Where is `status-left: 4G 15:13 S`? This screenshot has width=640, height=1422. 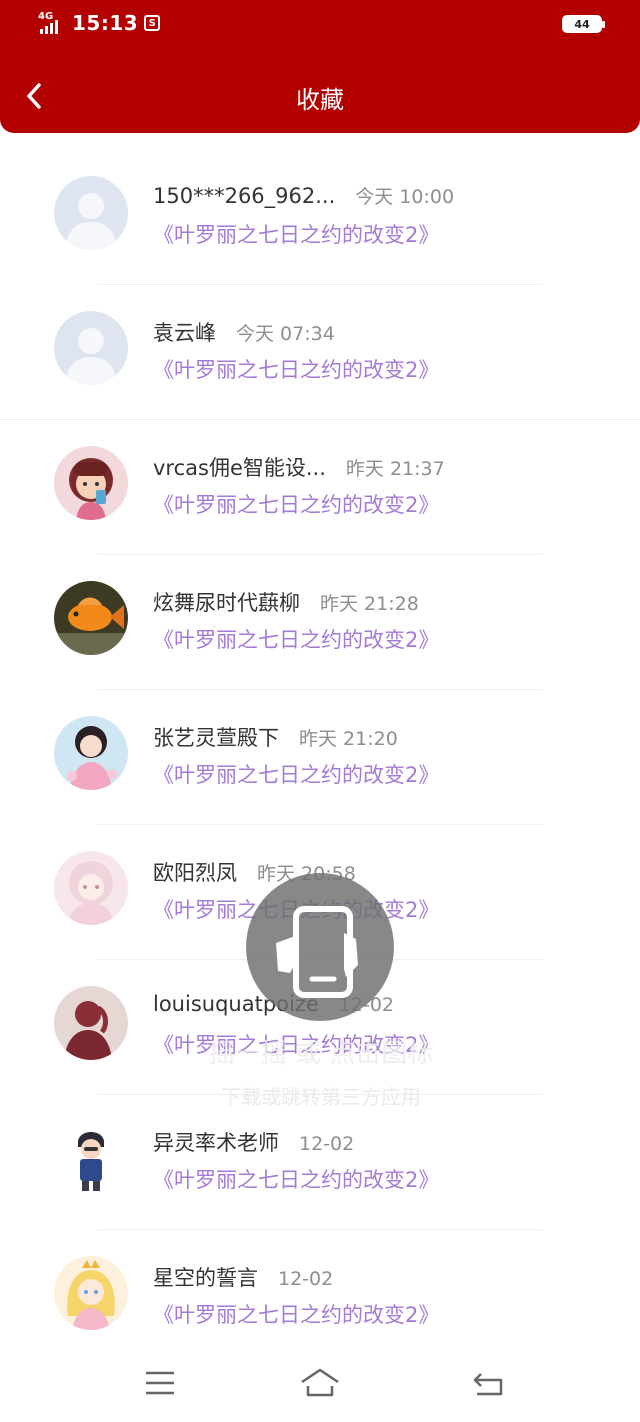 status-left: 4G 15:13 S is located at coordinates (98, 23).